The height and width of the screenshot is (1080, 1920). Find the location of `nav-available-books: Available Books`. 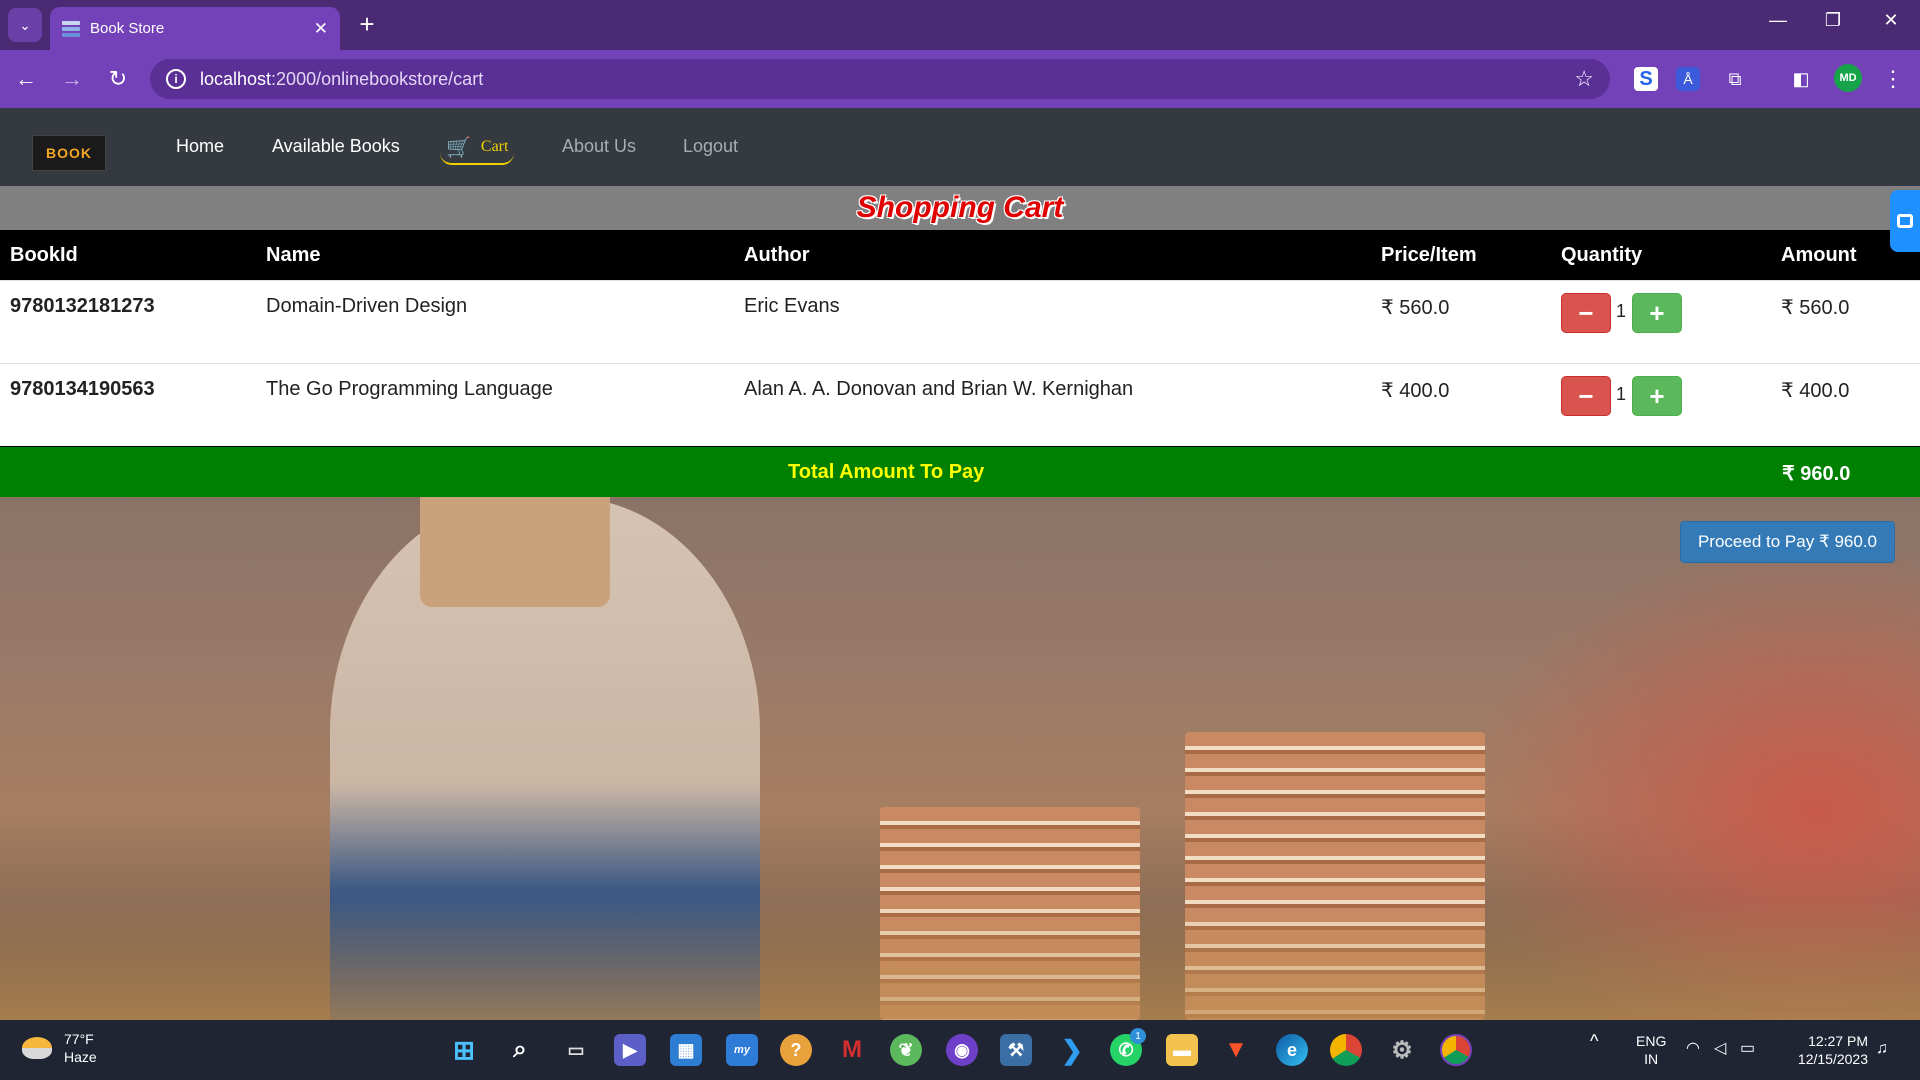

nav-available-books: Available Books is located at coordinates (336, 146).